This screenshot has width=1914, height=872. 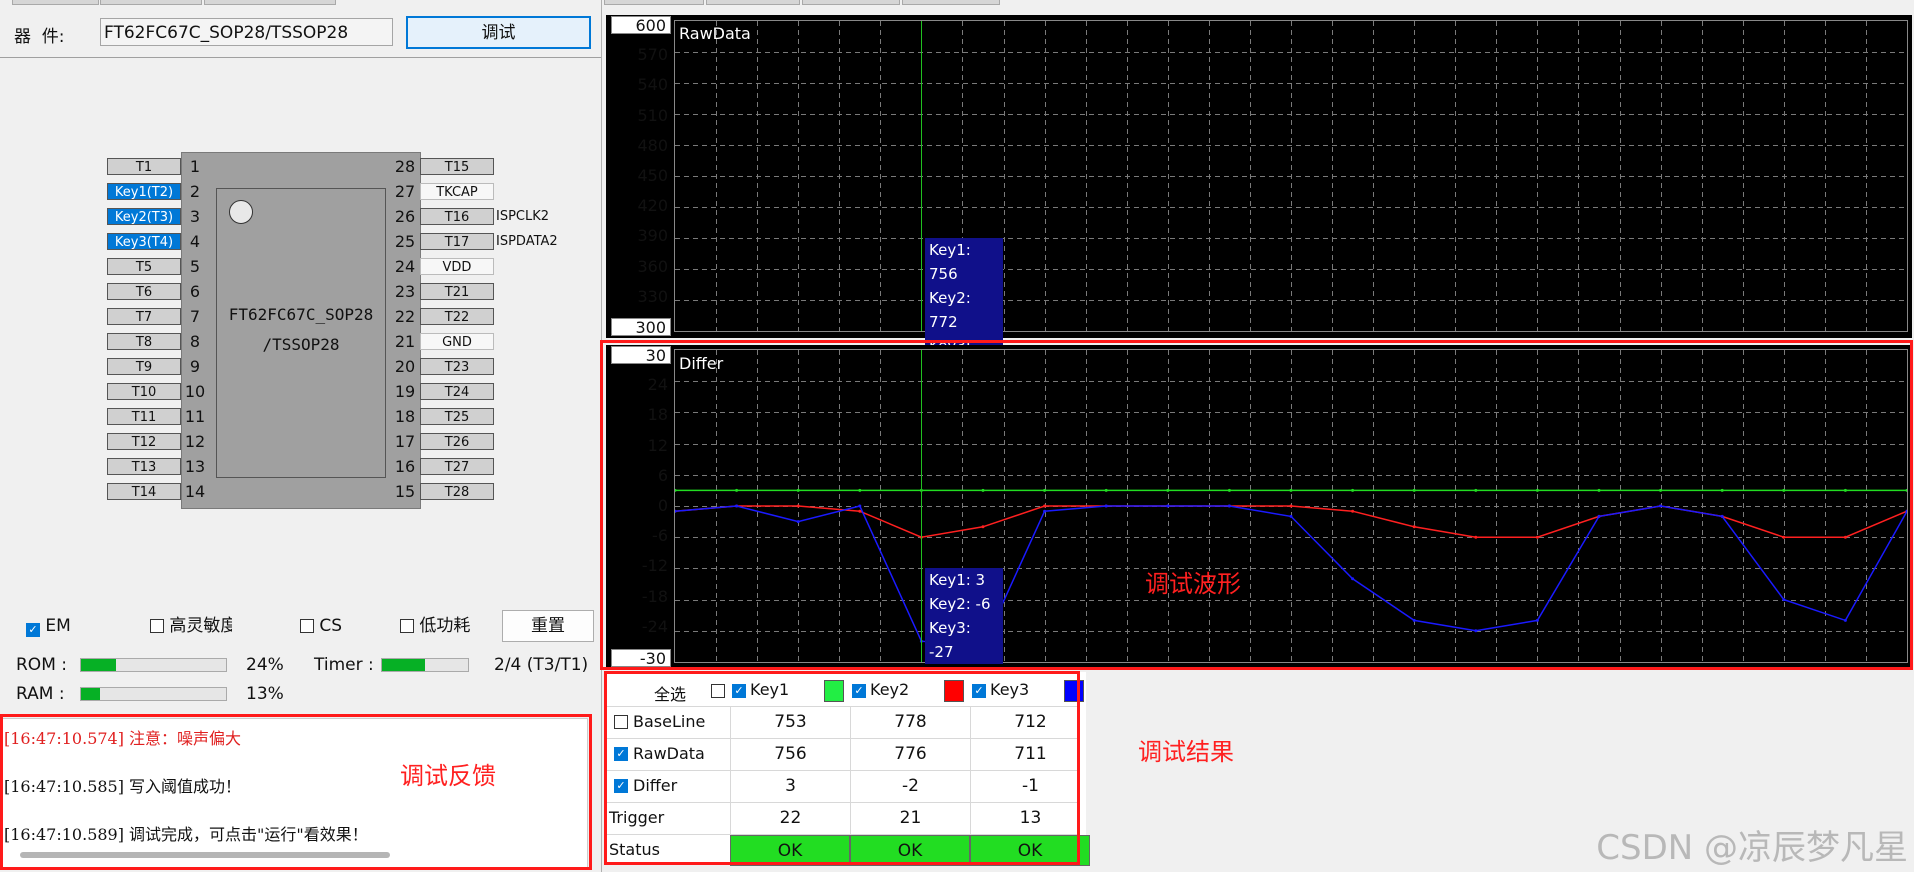 What do you see at coordinates (40, 694) in the screenshot?
I see `ram-label: RAM :` at bounding box center [40, 694].